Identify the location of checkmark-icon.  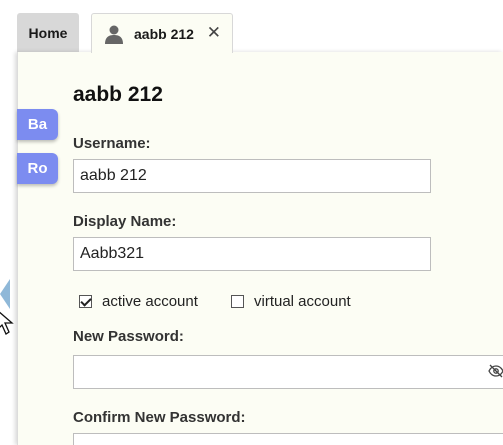
(86, 301).